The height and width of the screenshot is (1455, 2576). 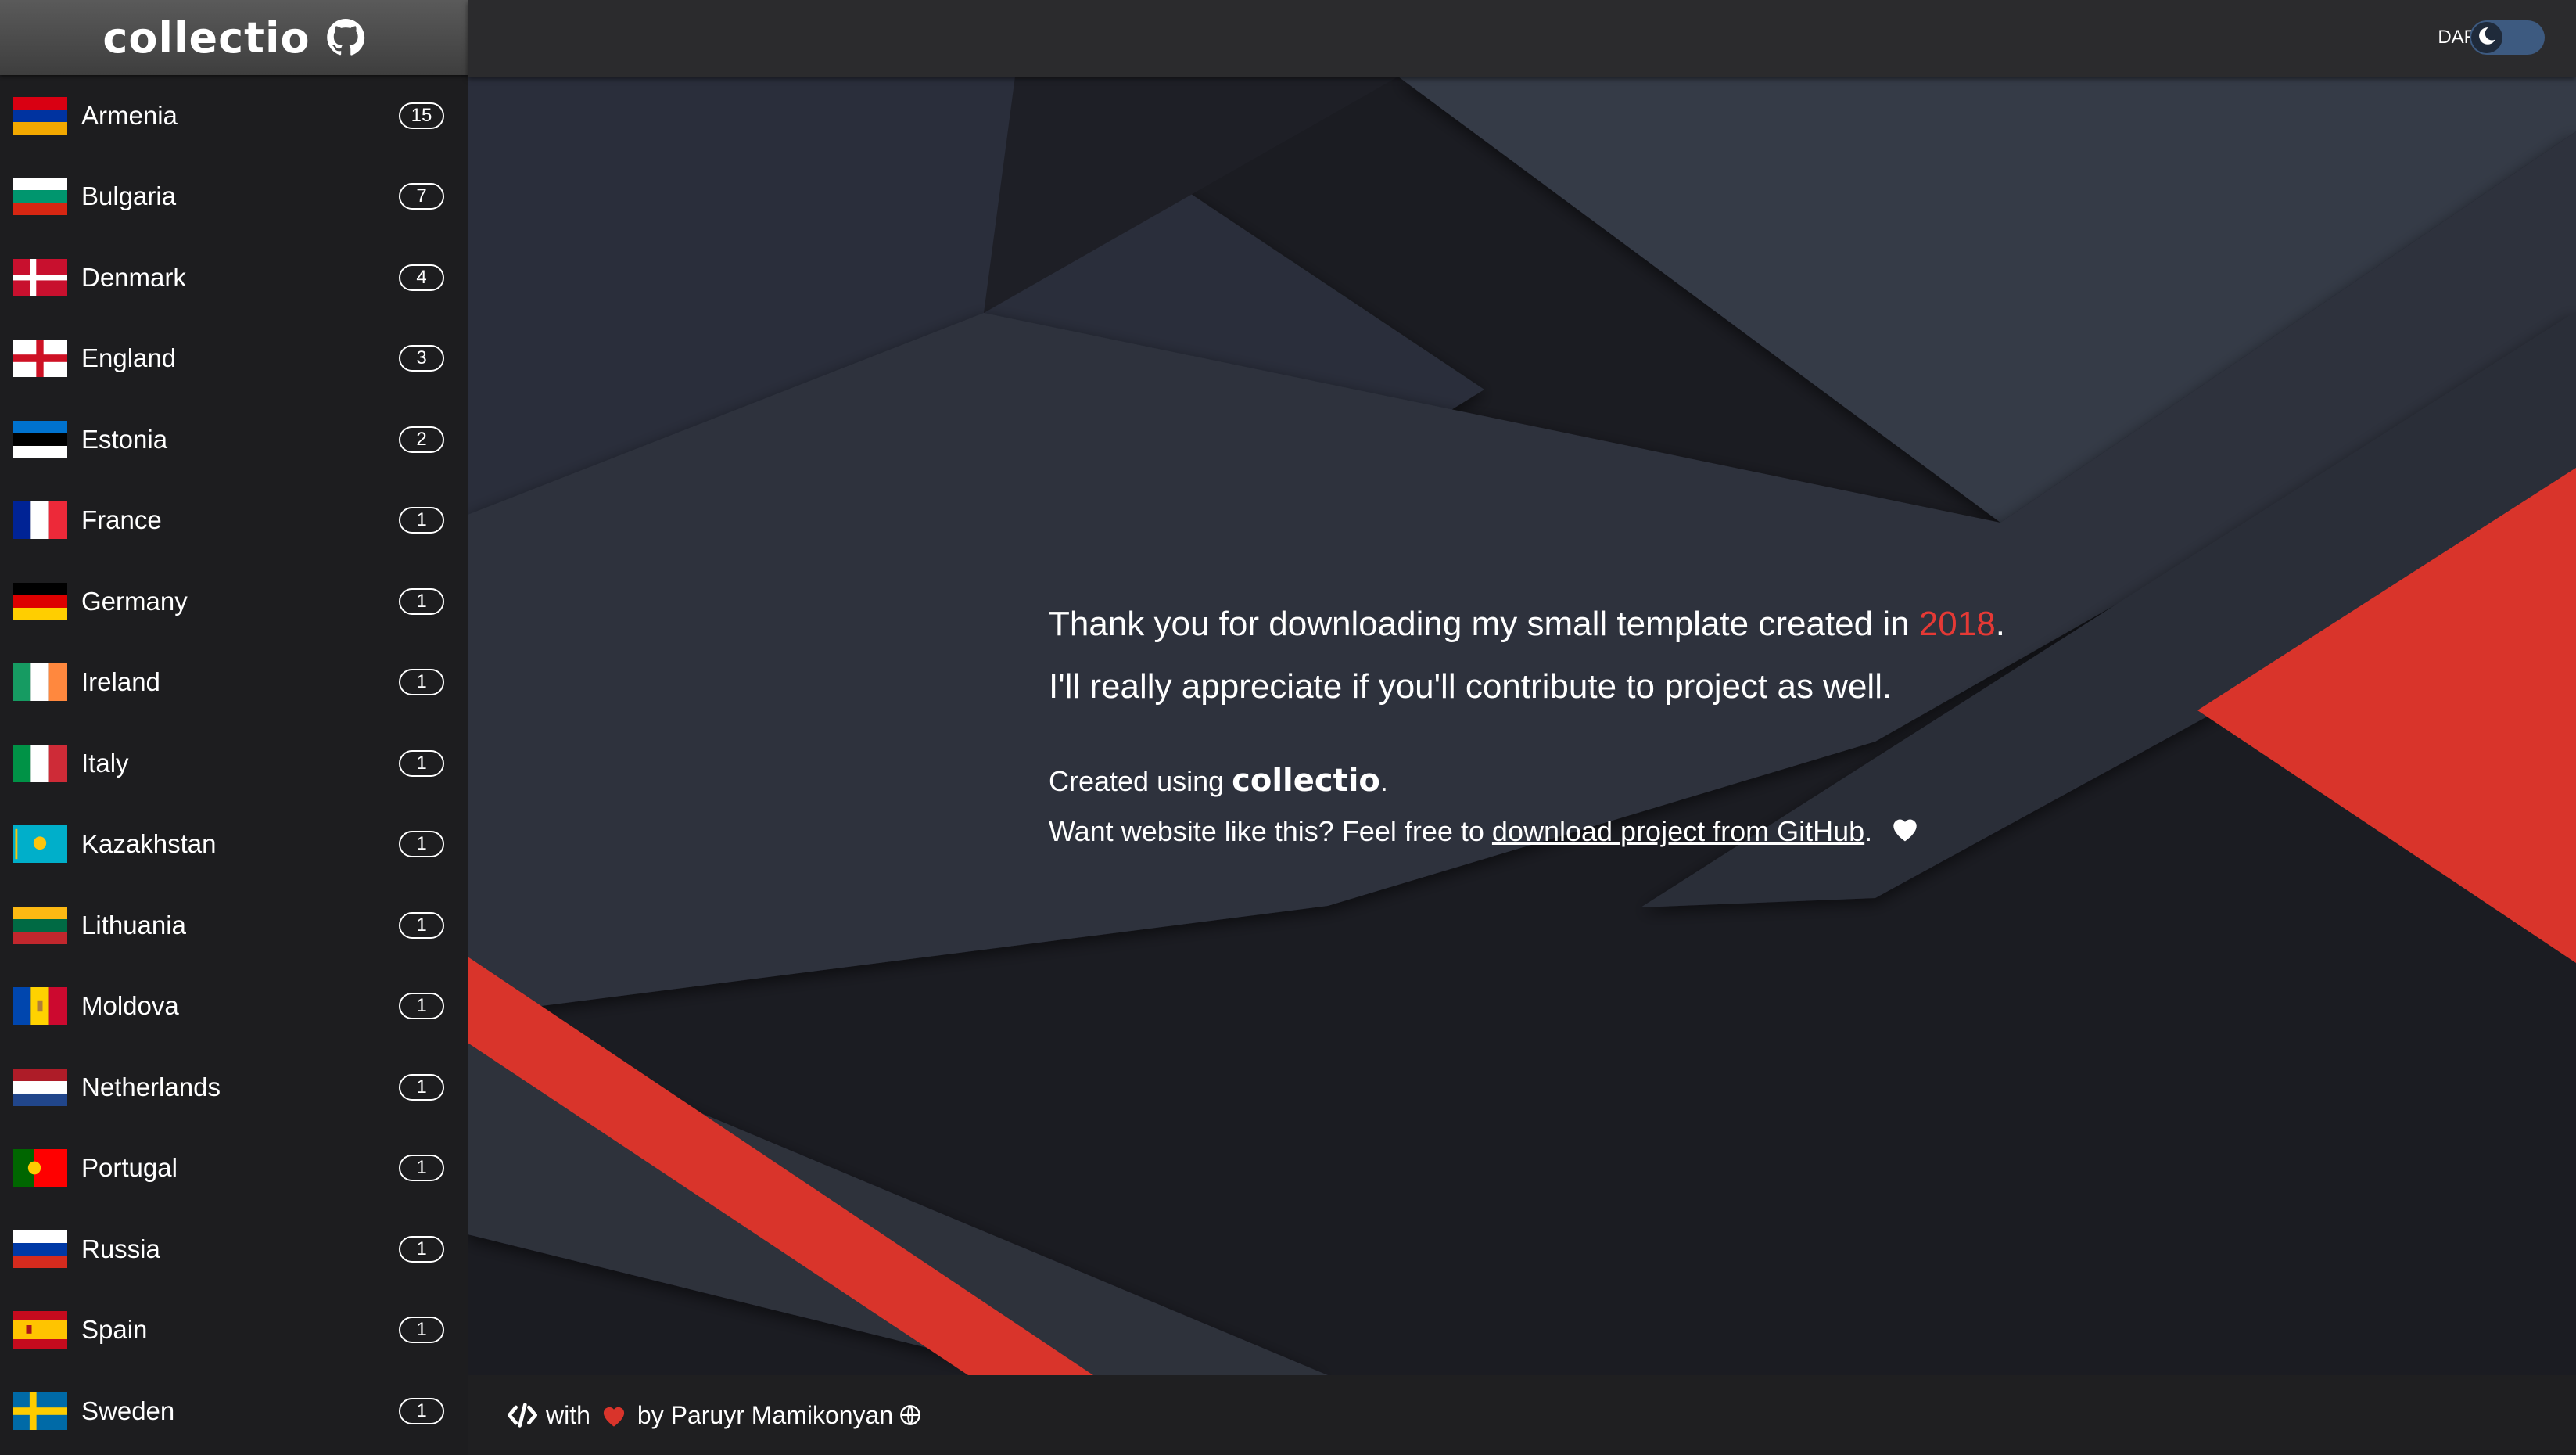 What do you see at coordinates (40, 763) in the screenshot?
I see `italy-flag-icon` at bounding box center [40, 763].